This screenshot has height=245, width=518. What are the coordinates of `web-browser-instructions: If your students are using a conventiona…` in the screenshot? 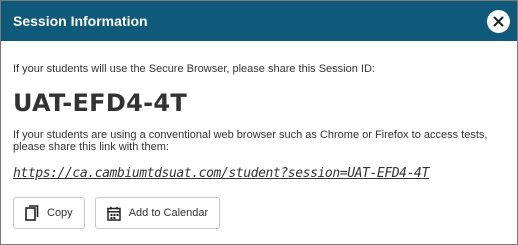 It's located at (250, 141).